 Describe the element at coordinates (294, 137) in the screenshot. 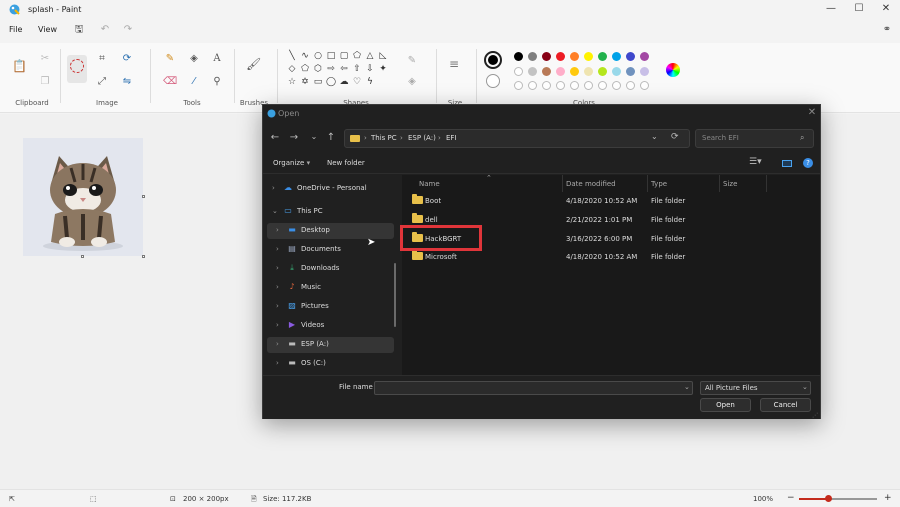

I see `forward-arrow-icon: →` at that location.